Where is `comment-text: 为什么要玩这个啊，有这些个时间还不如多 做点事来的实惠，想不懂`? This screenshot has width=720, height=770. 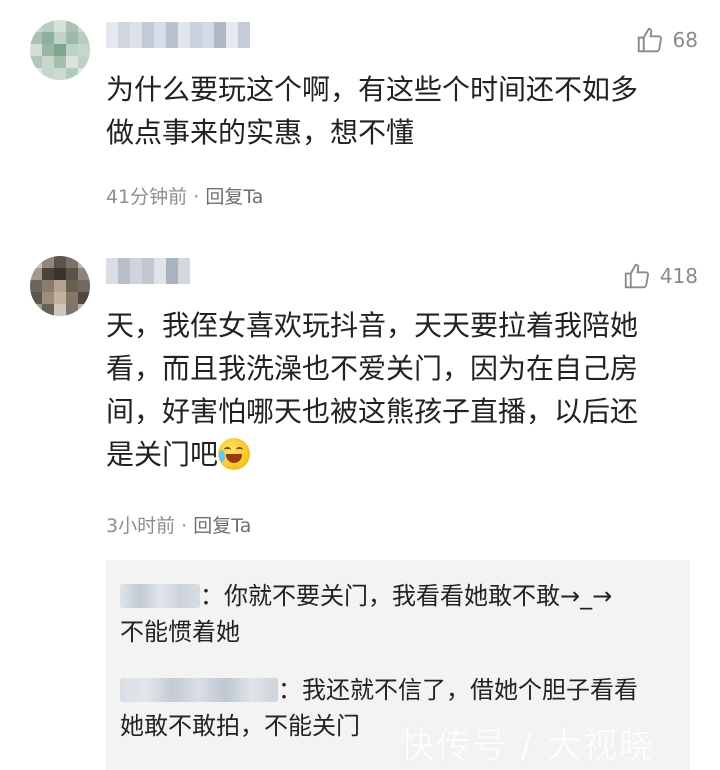
comment-text: 为什么要玩这个啊，有这些个时间还不如多 做点事来的实惠，想不懂 is located at coordinates (401, 111).